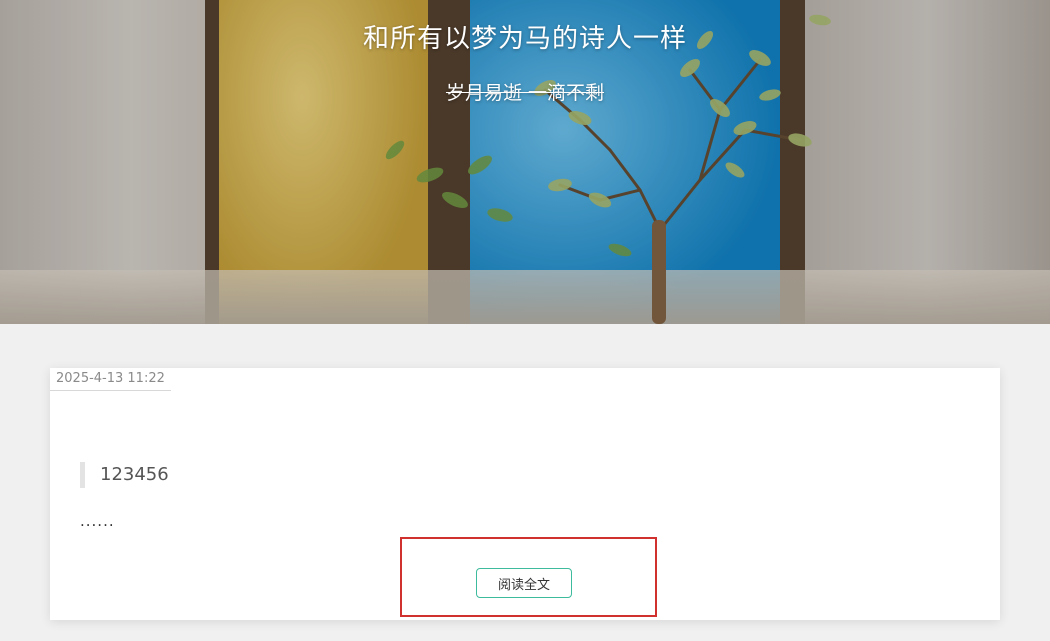 Image resolution: width=1050 pixels, height=641 pixels. What do you see at coordinates (110, 379) in the screenshot?
I see `post-date: 2025-4-13 11:22` at bounding box center [110, 379].